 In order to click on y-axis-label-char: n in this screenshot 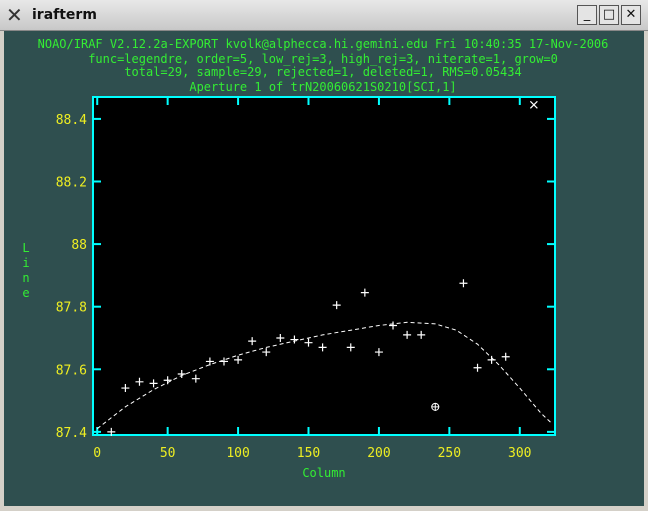, I will do `click(25, 278)`.